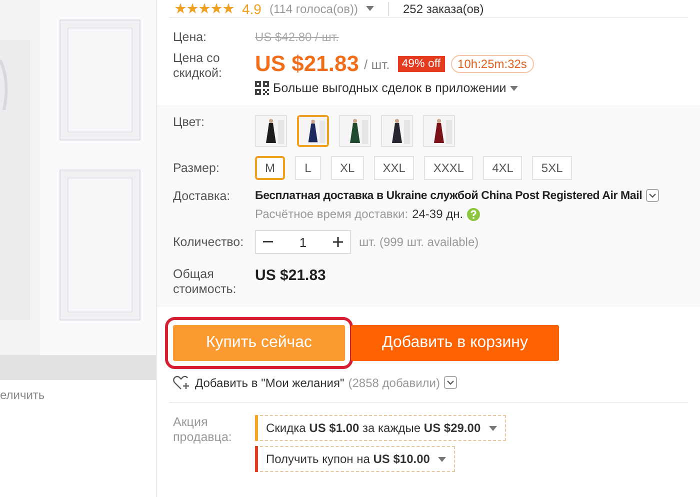 The width and height of the screenshot is (700, 497). I want to click on promo-coupon: Скидка US $1.00 за каждые US $29.00, so click(380, 428).